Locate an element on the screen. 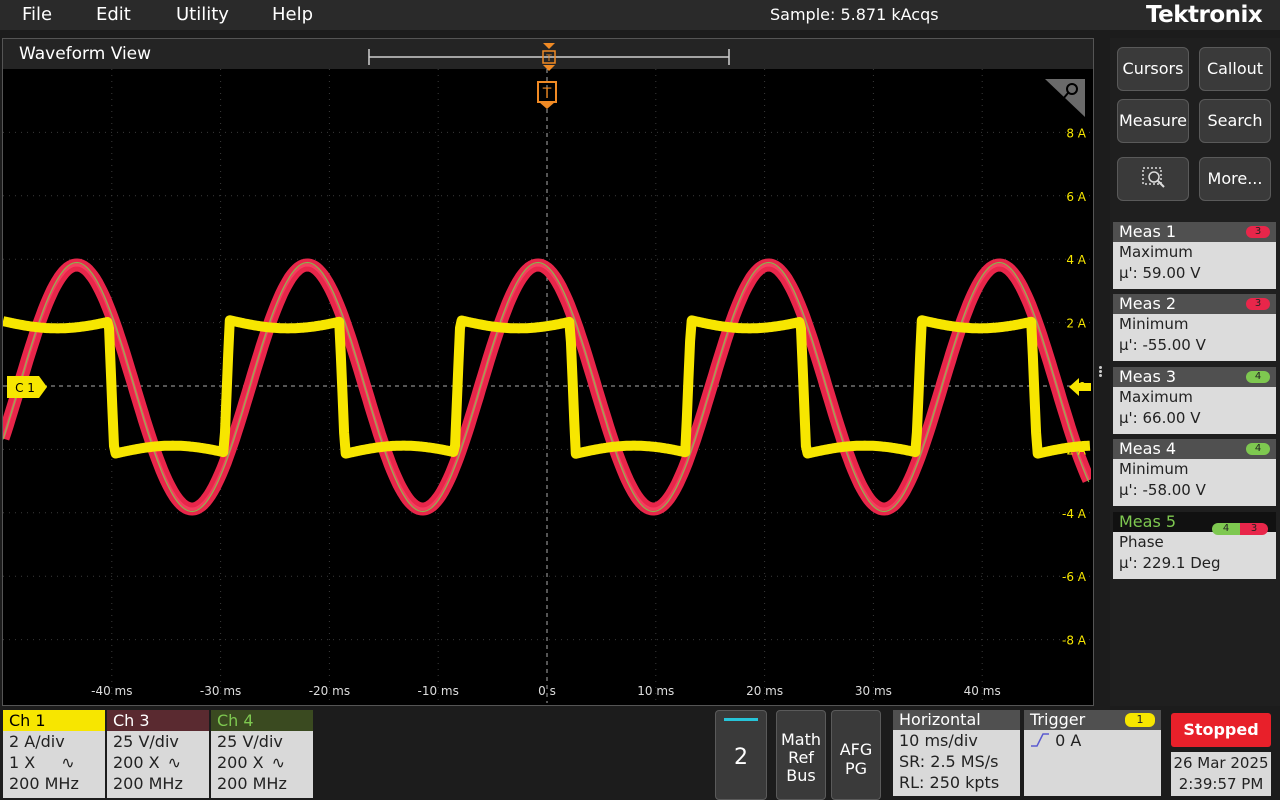  meas-5-type: Phase is located at coordinates (1141, 542).